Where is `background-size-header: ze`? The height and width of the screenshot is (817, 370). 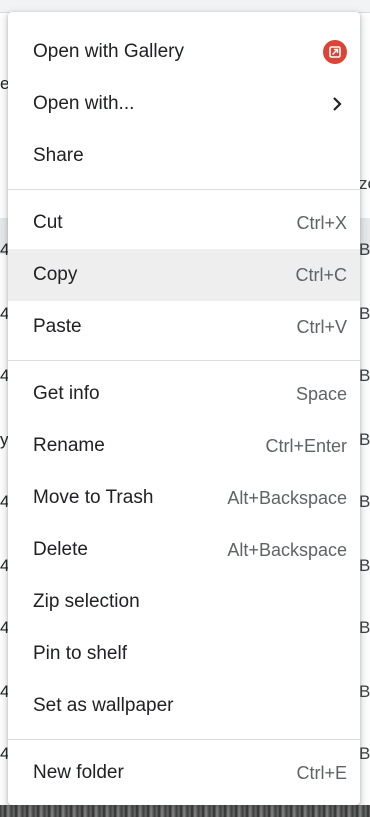 background-size-header: ze is located at coordinates (364, 183).